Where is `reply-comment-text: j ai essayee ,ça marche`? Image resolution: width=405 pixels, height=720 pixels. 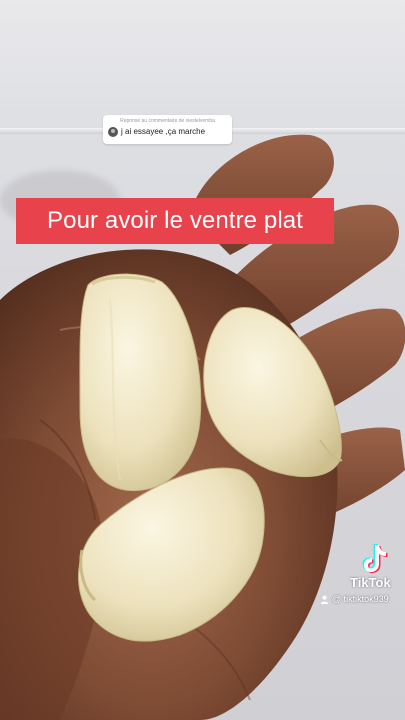 reply-comment-text: j ai essayee ,ça marche is located at coordinates (163, 131).